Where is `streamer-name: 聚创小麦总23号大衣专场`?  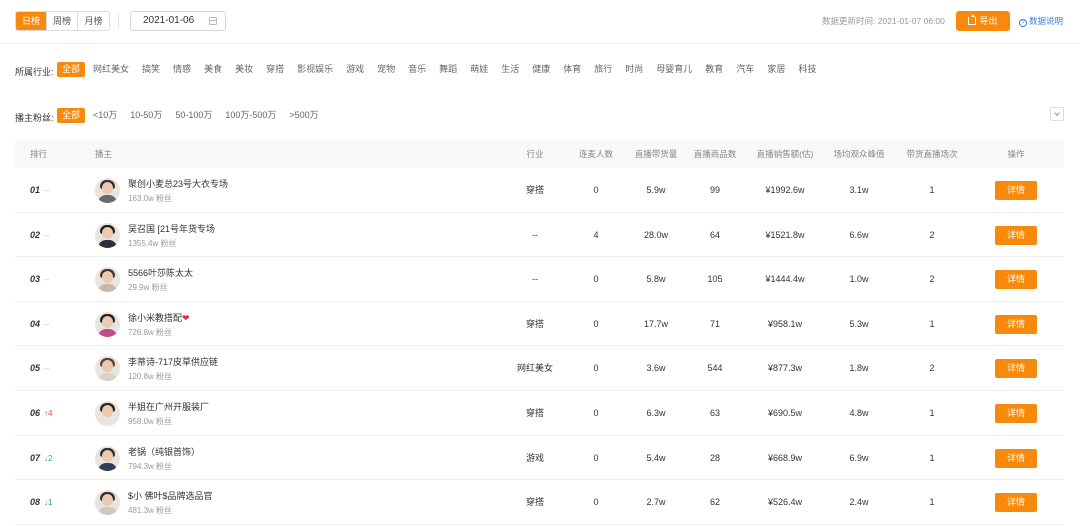 streamer-name: 聚创小麦总23号大衣专场 is located at coordinates (178, 184).